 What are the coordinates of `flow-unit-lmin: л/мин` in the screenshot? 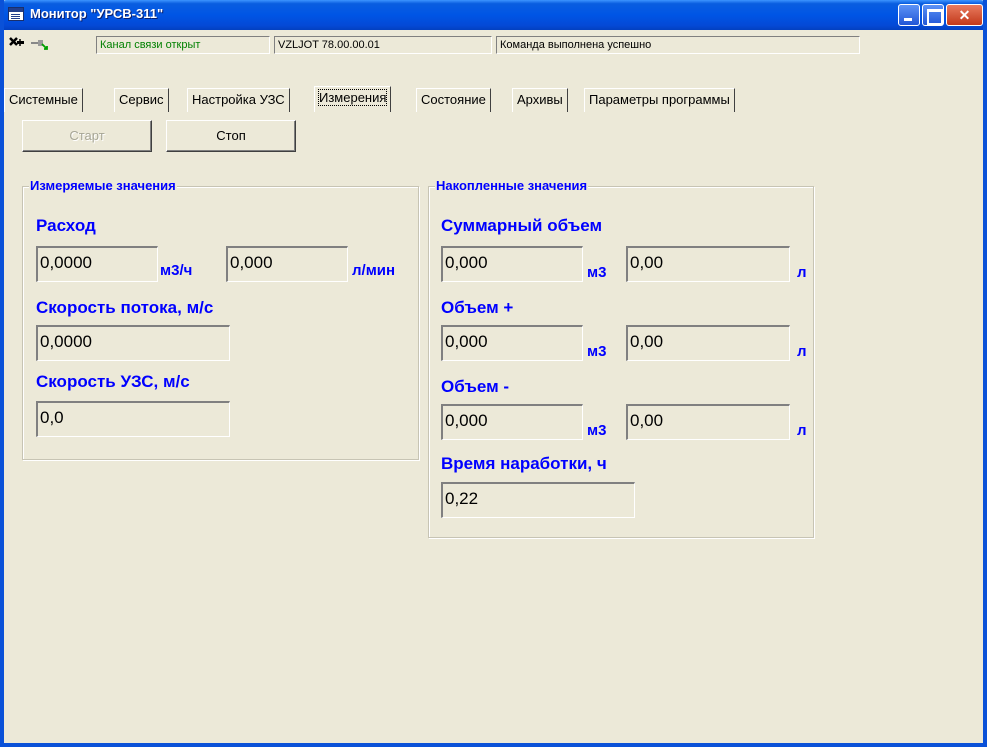 It's located at (374, 270).